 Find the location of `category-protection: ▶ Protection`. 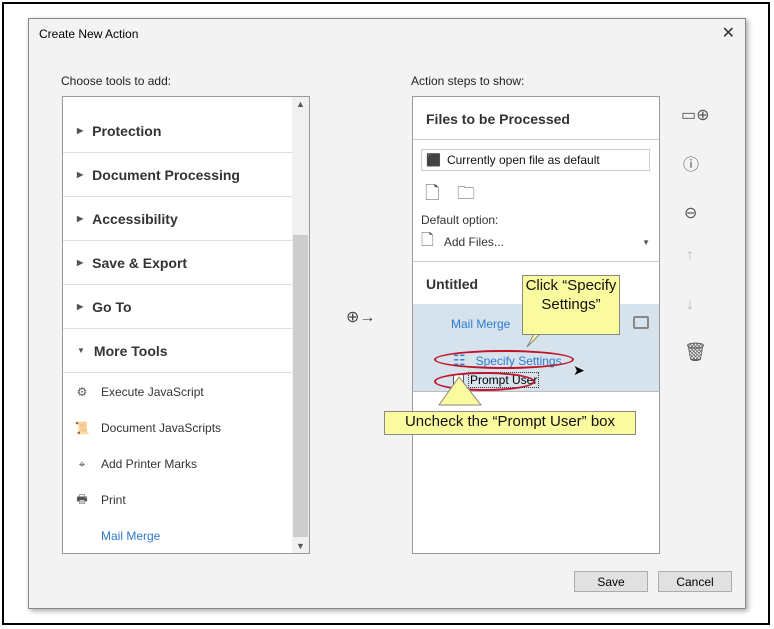

category-protection: ▶ Protection is located at coordinates (177, 131).